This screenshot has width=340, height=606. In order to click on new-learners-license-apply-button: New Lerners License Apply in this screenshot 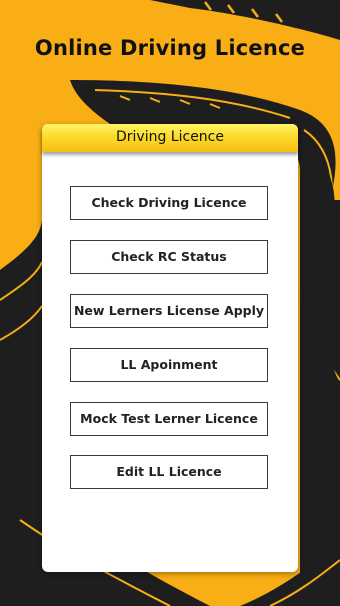, I will do `click(169, 311)`.